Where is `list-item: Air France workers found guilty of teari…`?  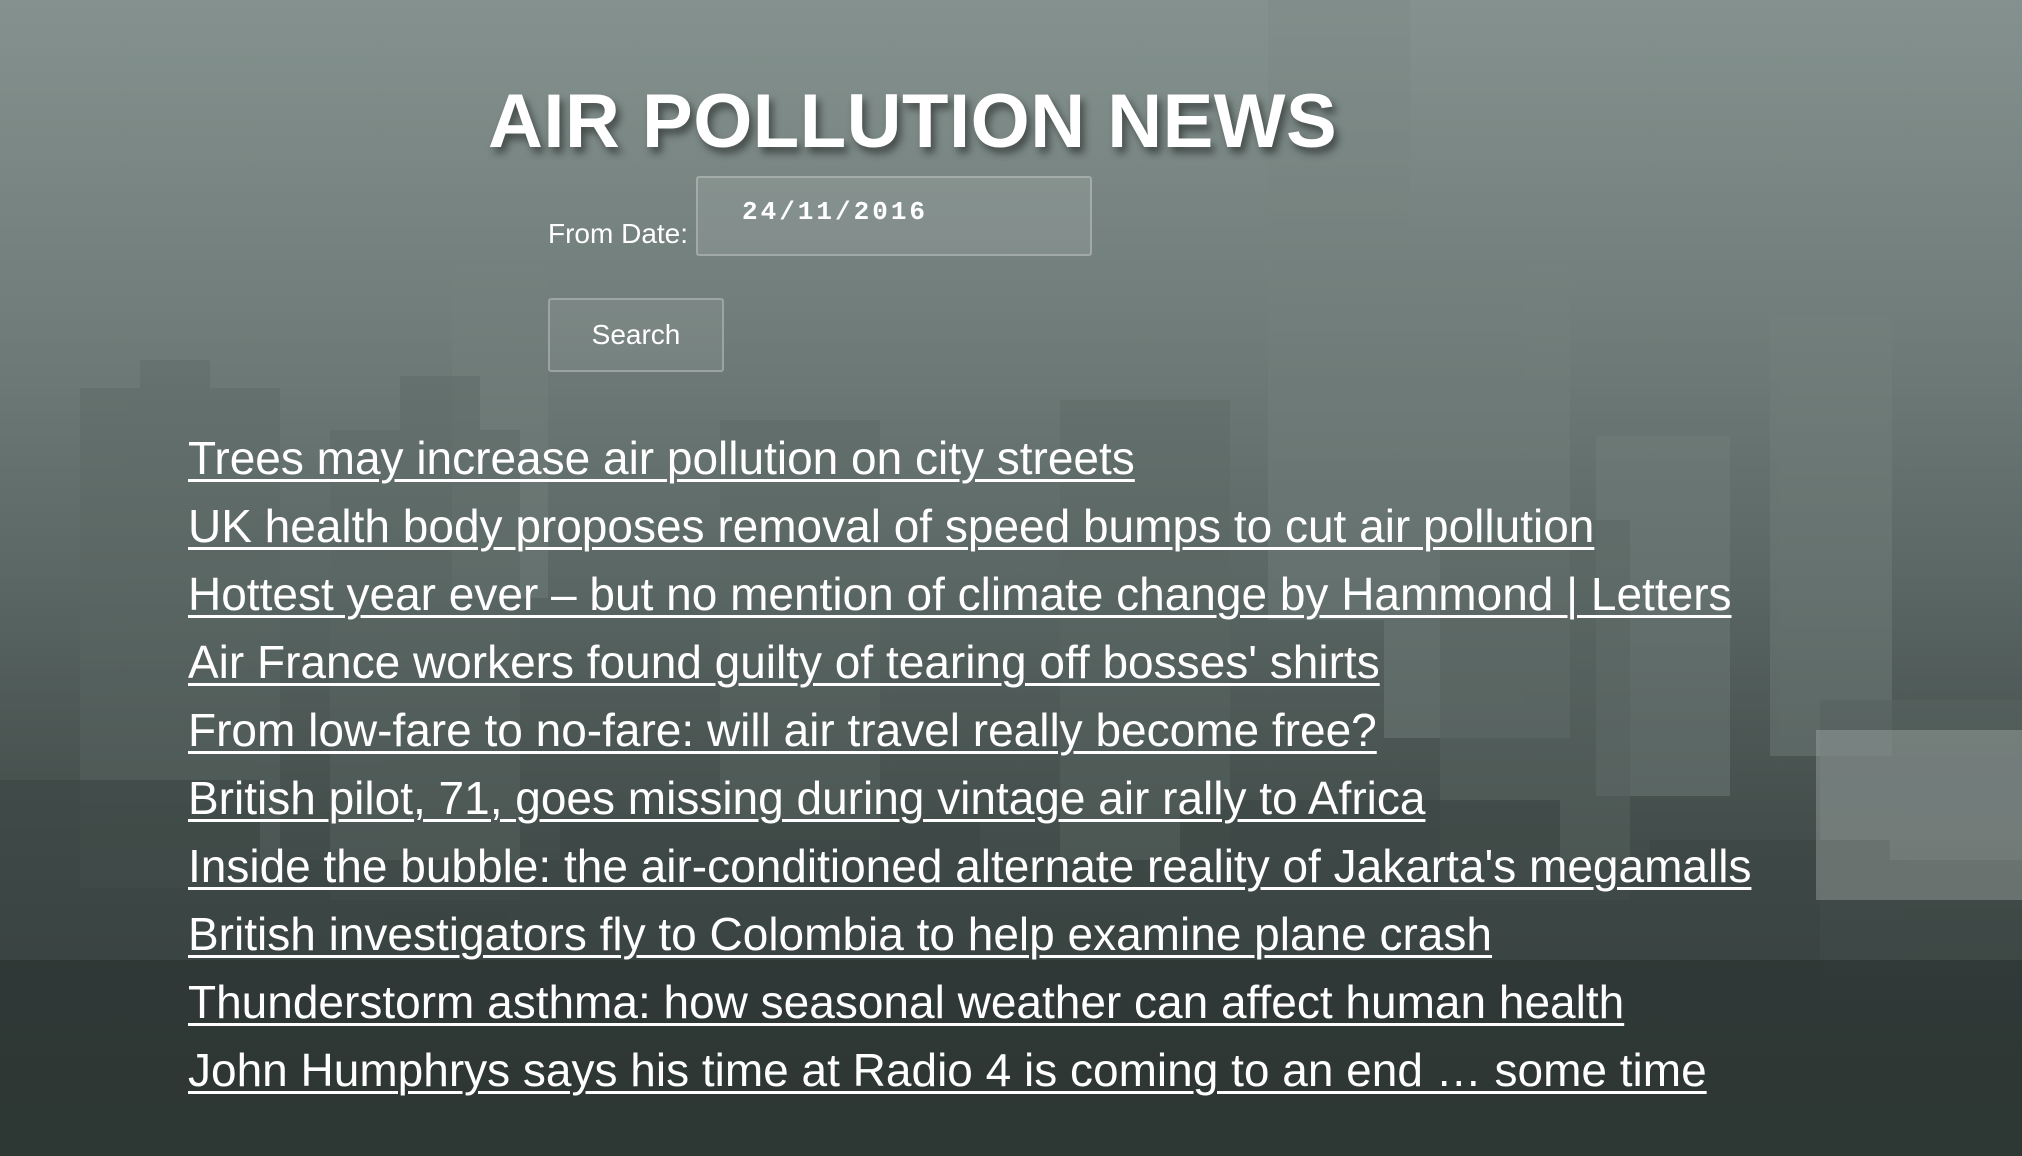 list-item: Air France workers found guilty of teari… is located at coordinates (969, 662).